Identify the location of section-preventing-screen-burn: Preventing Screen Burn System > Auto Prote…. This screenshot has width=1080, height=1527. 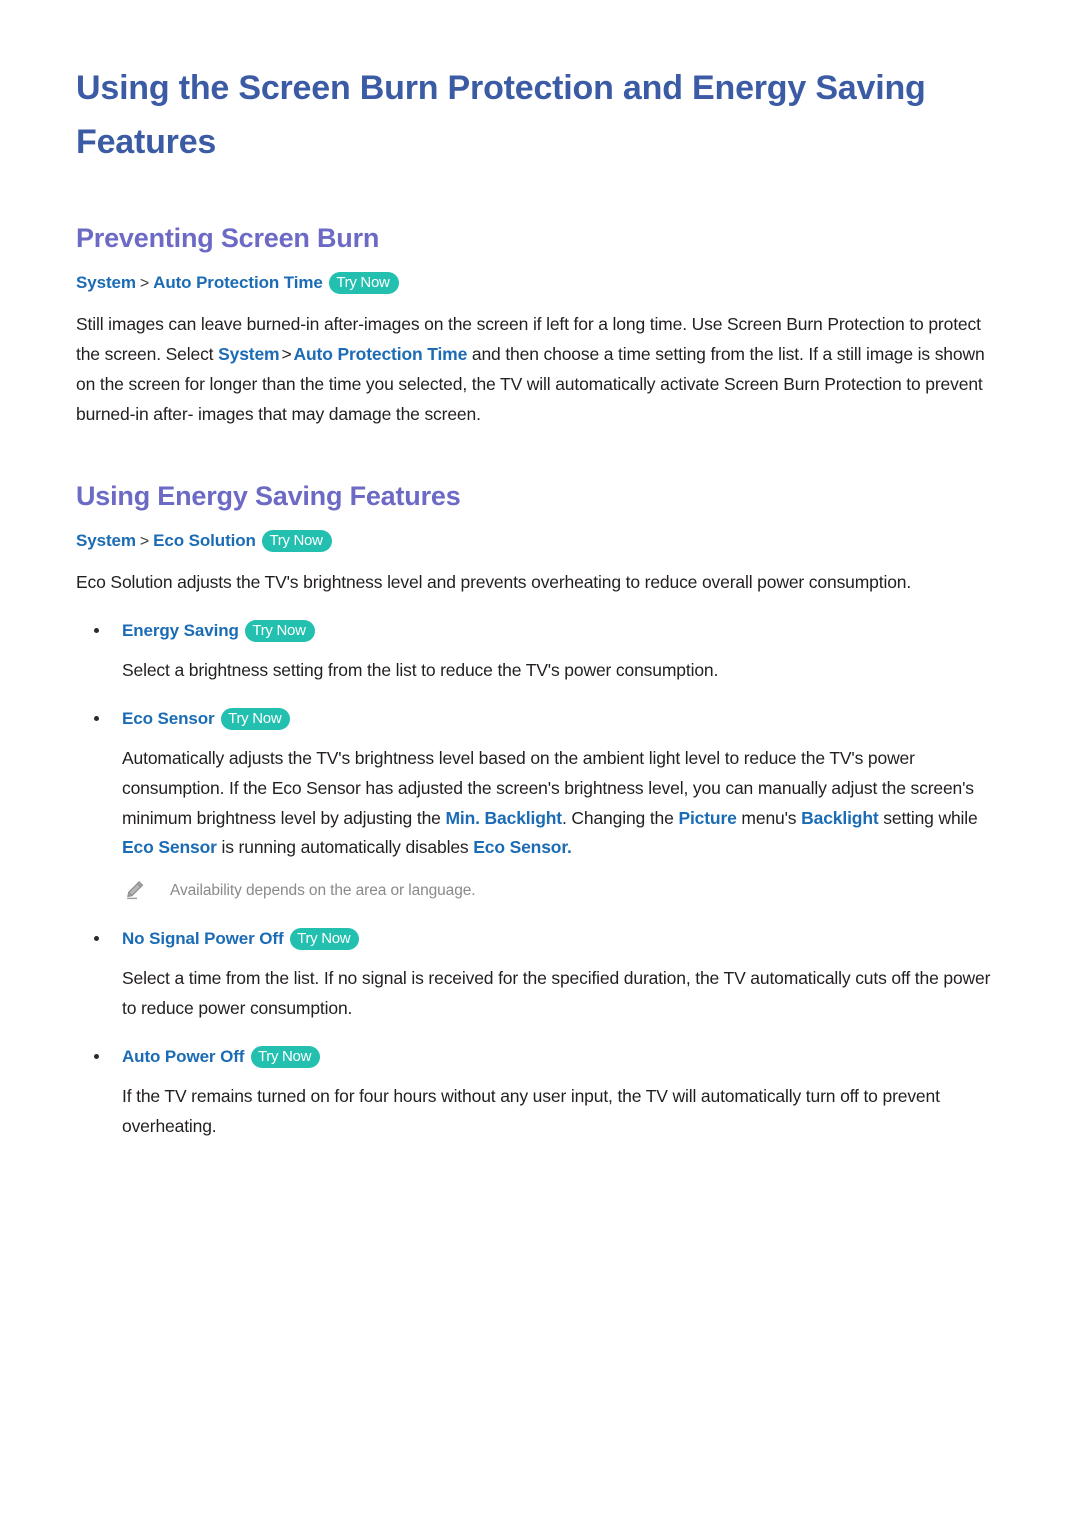
(542, 326).